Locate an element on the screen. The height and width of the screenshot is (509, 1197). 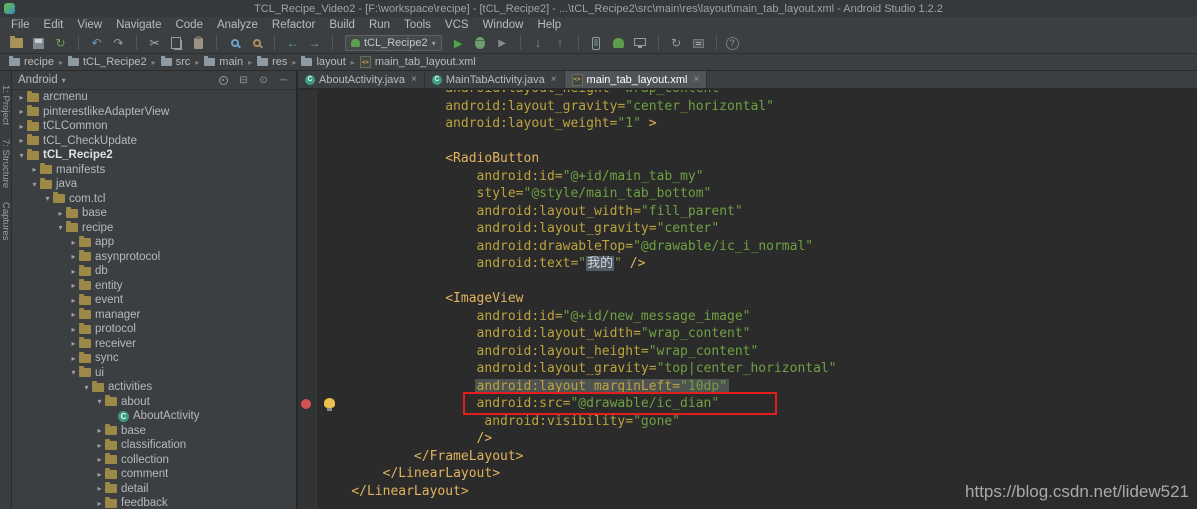
tree-item-tclcommon: ▸ tCLCommon is located at coordinates (154, 126).